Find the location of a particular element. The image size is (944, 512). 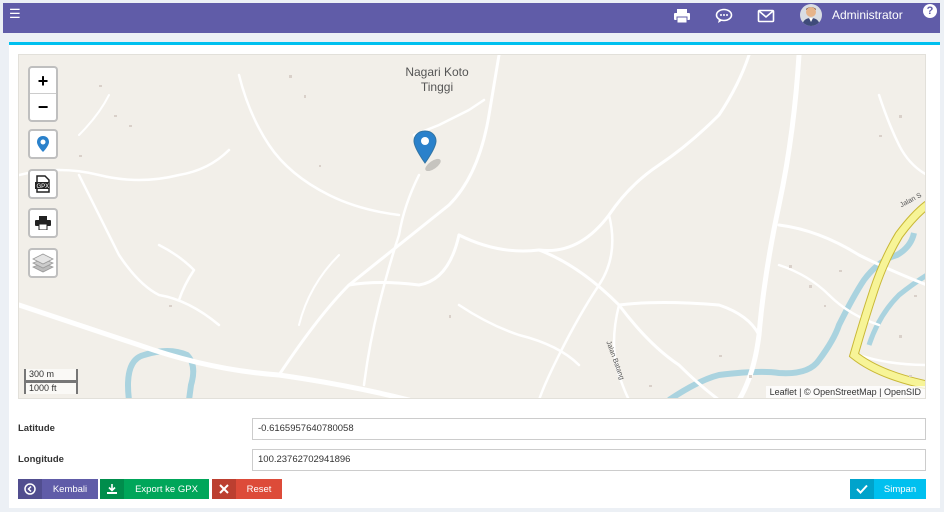

mail-icon is located at coordinates (766, 16).